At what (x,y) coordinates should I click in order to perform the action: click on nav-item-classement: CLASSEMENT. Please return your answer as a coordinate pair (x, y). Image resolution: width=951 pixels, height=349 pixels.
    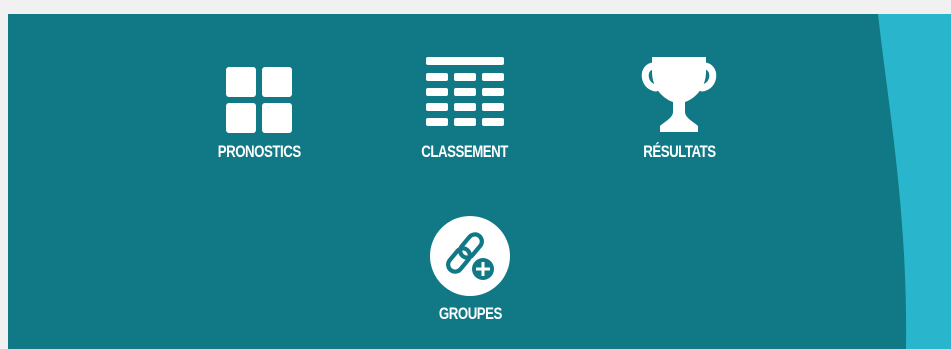
    Looking at the image, I should click on (465, 109).